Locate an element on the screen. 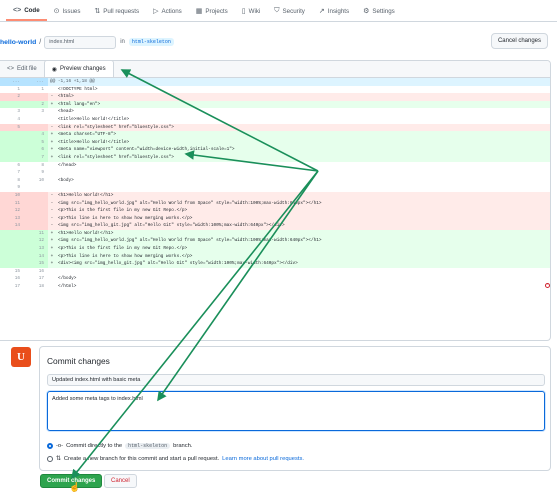 This screenshot has width=557, height=495. commit-summary-input is located at coordinates (296, 380).